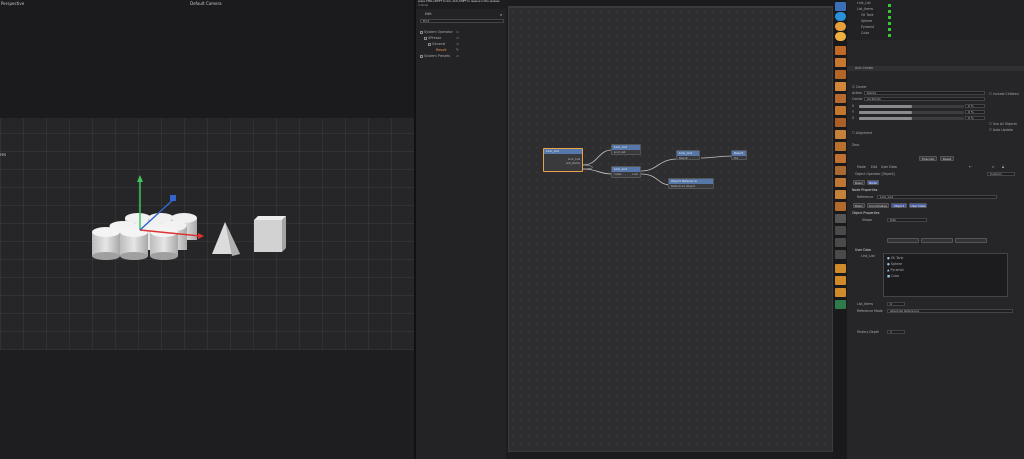  I want to click on y-percent: 0 %, so click(975, 112).